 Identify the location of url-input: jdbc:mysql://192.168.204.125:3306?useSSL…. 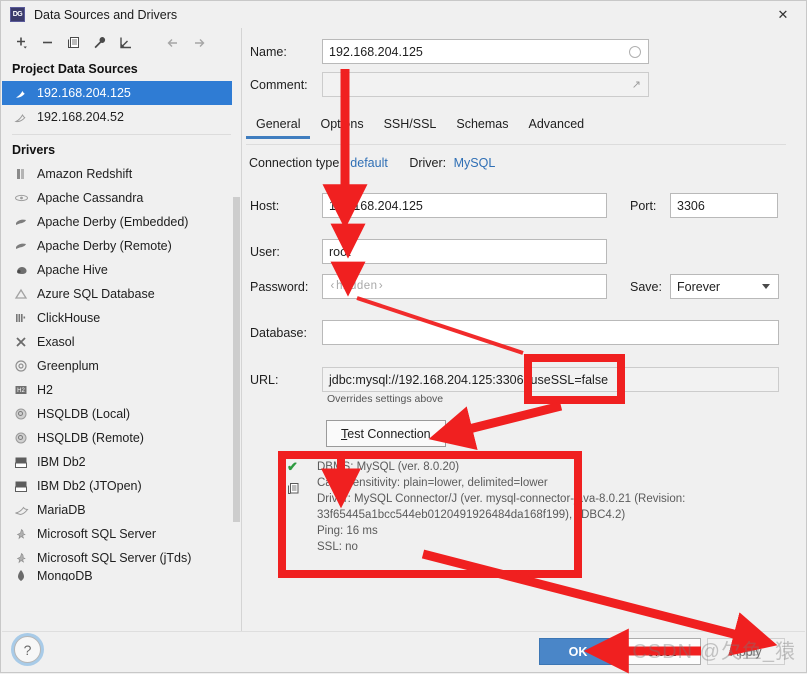
(550, 379).